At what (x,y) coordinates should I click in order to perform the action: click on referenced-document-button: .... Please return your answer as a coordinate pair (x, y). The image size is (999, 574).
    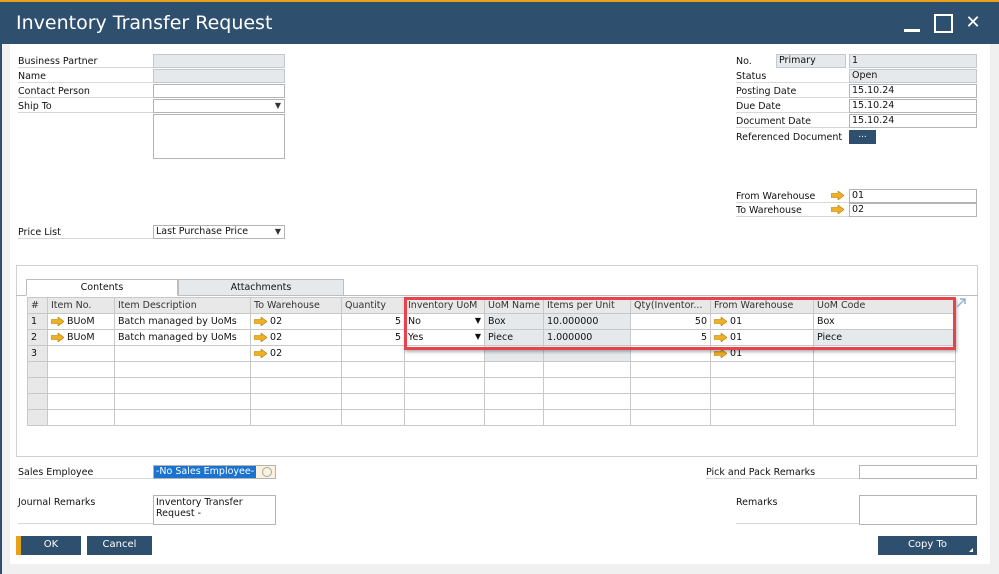
    Looking at the image, I should click on (862, 137).